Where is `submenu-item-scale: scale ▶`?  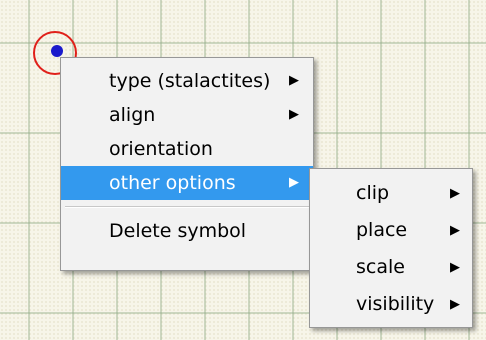
submenu-item-scale: scale ▶ is located at coordinates (391, 267).